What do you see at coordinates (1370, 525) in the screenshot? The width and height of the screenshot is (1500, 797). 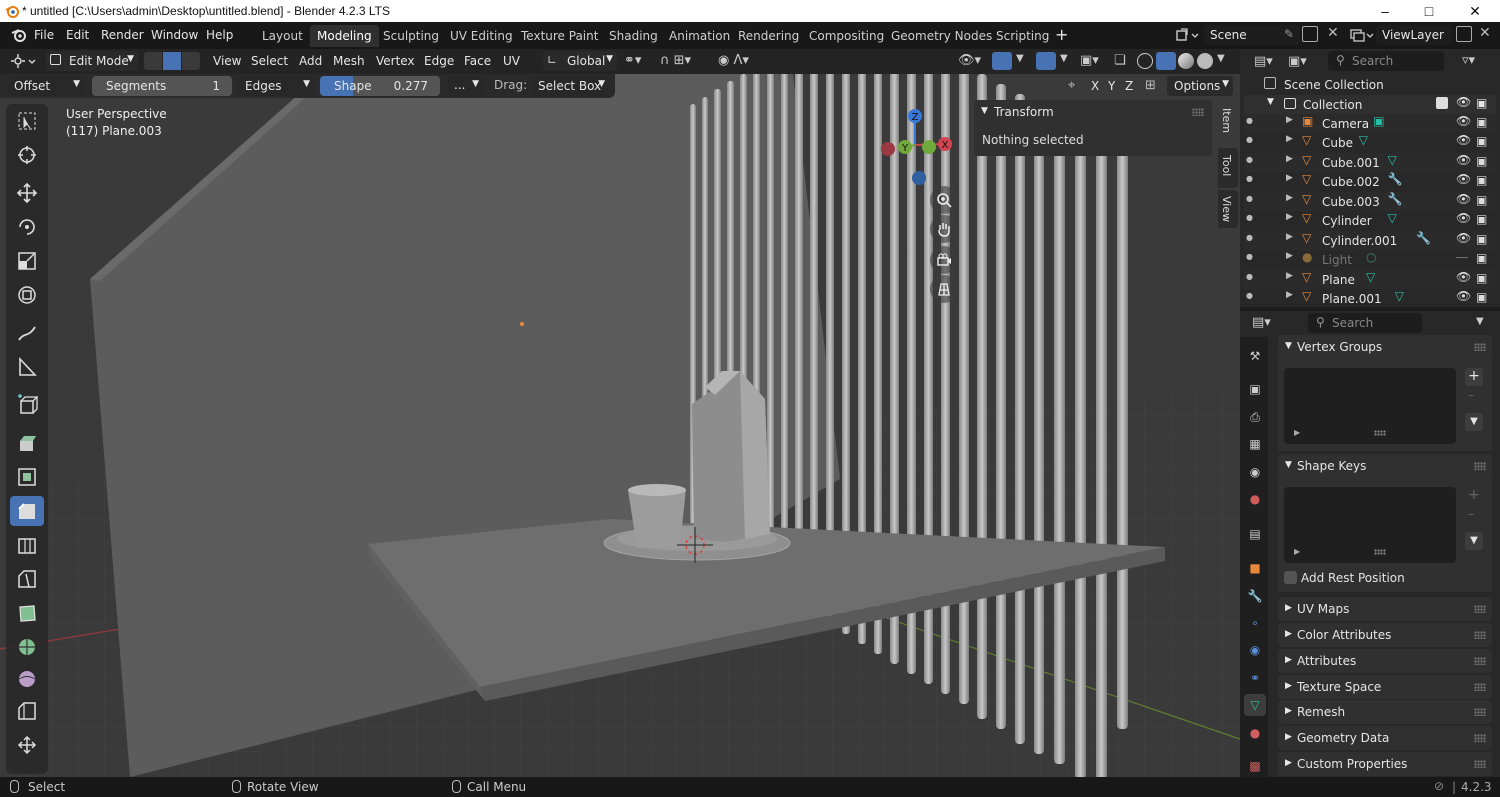 I see `shape-keys-list: ▶` at bounding box center [1370, 525].